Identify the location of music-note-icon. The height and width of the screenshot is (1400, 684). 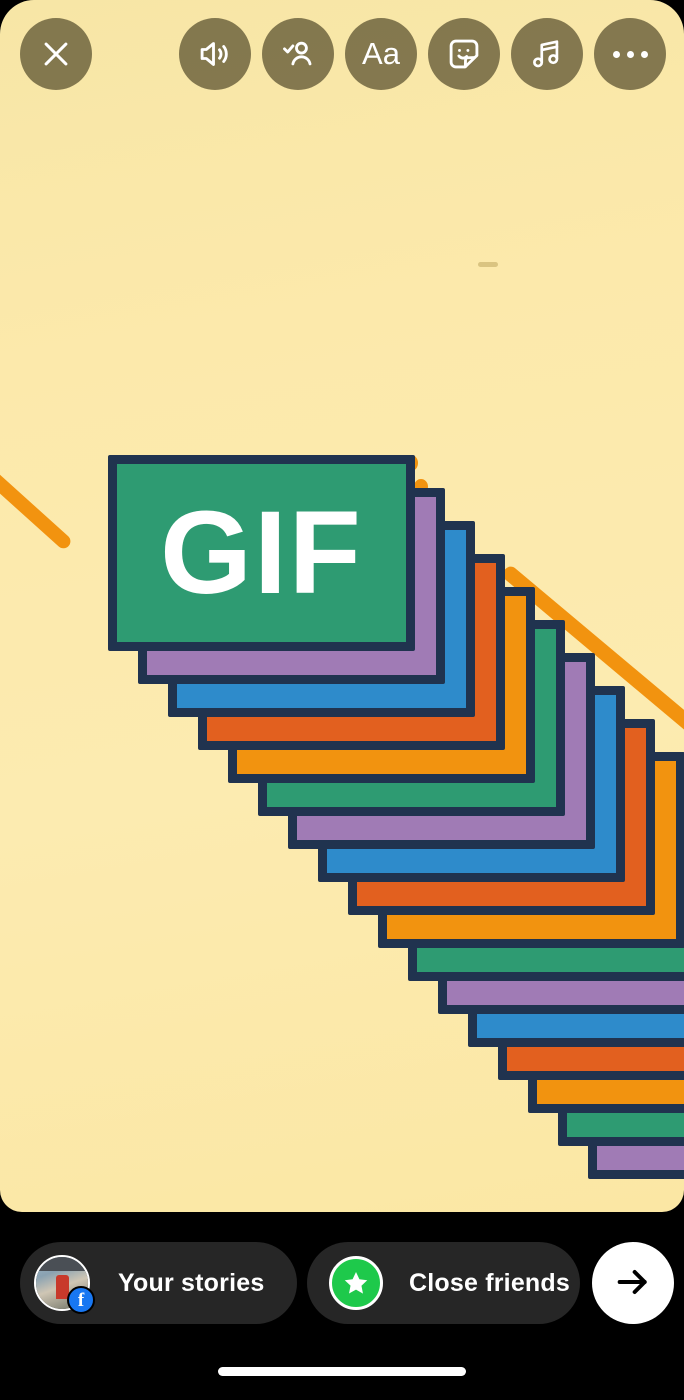
(547, 54).